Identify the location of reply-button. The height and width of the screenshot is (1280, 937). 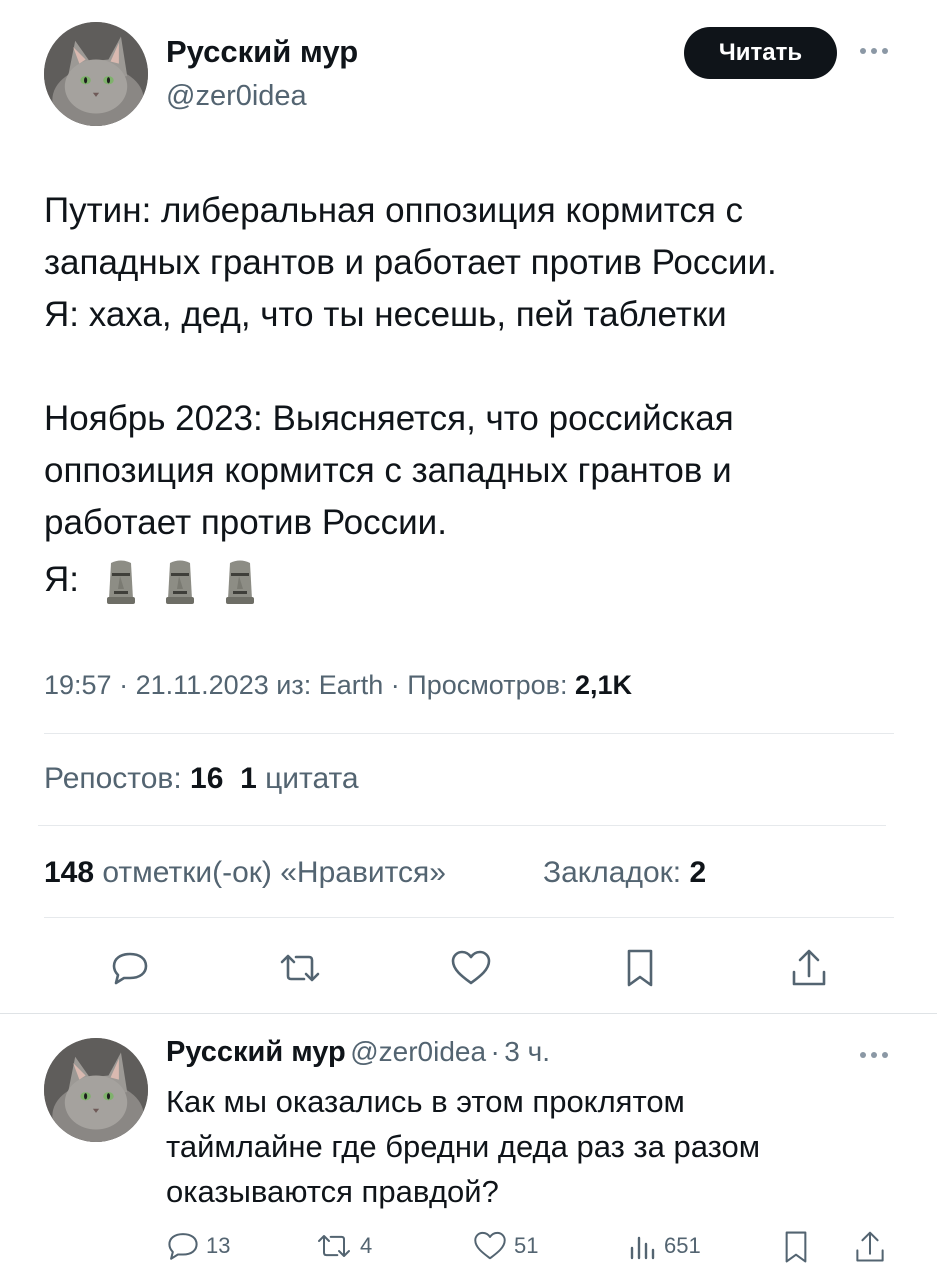
(130, 968).